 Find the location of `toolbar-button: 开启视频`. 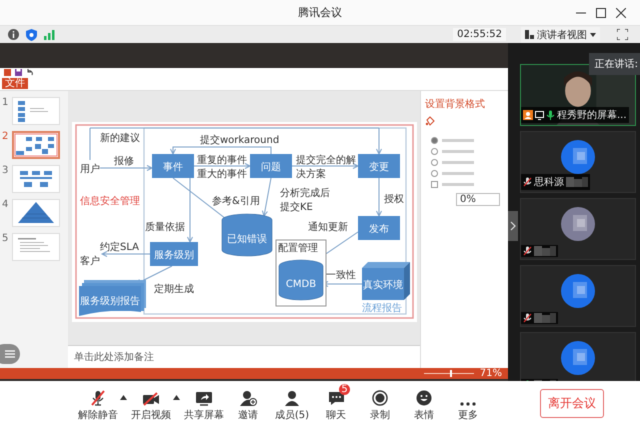

toolbar-button: 开启视频 is located at coordinates (151, 404).